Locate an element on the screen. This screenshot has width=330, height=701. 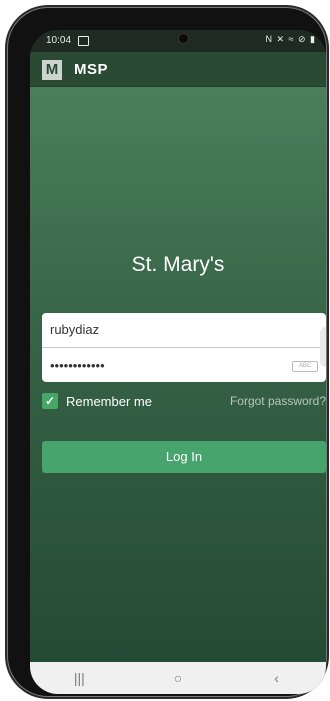
status-bar: 10:04 N ✕ ≈ ⊘ ▮ is located at coordinates (178, 41).